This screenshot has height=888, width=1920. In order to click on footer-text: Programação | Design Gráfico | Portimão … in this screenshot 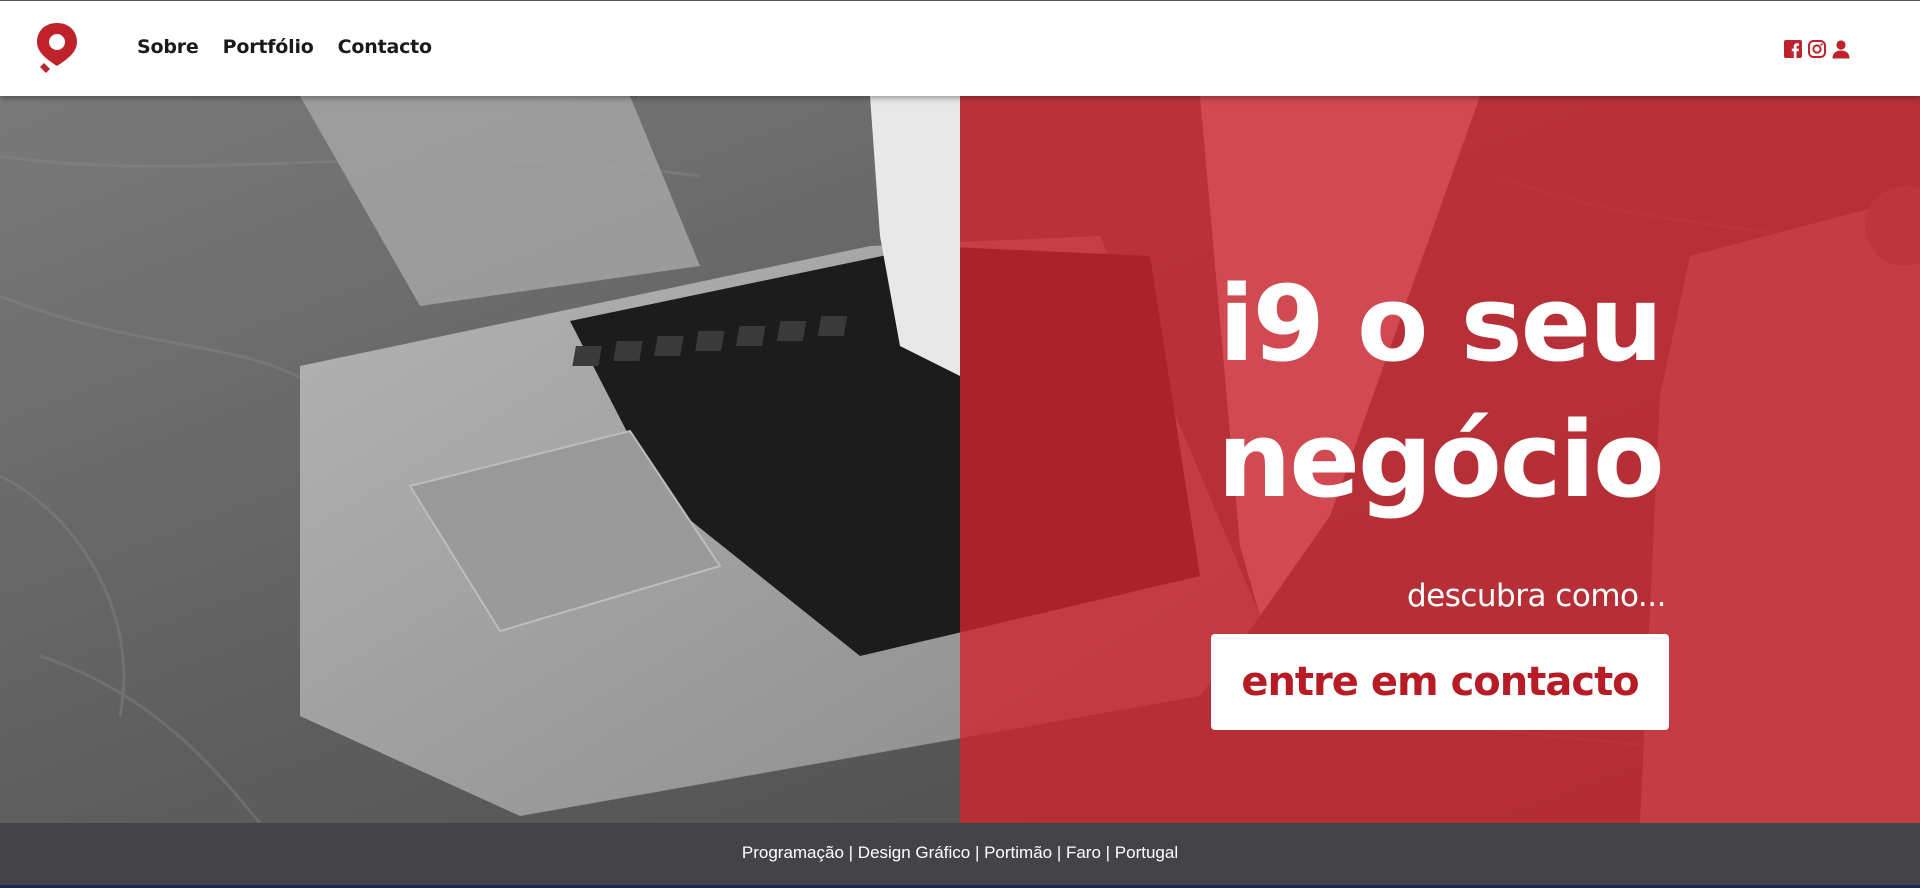, I will do `click(960, 852)`.